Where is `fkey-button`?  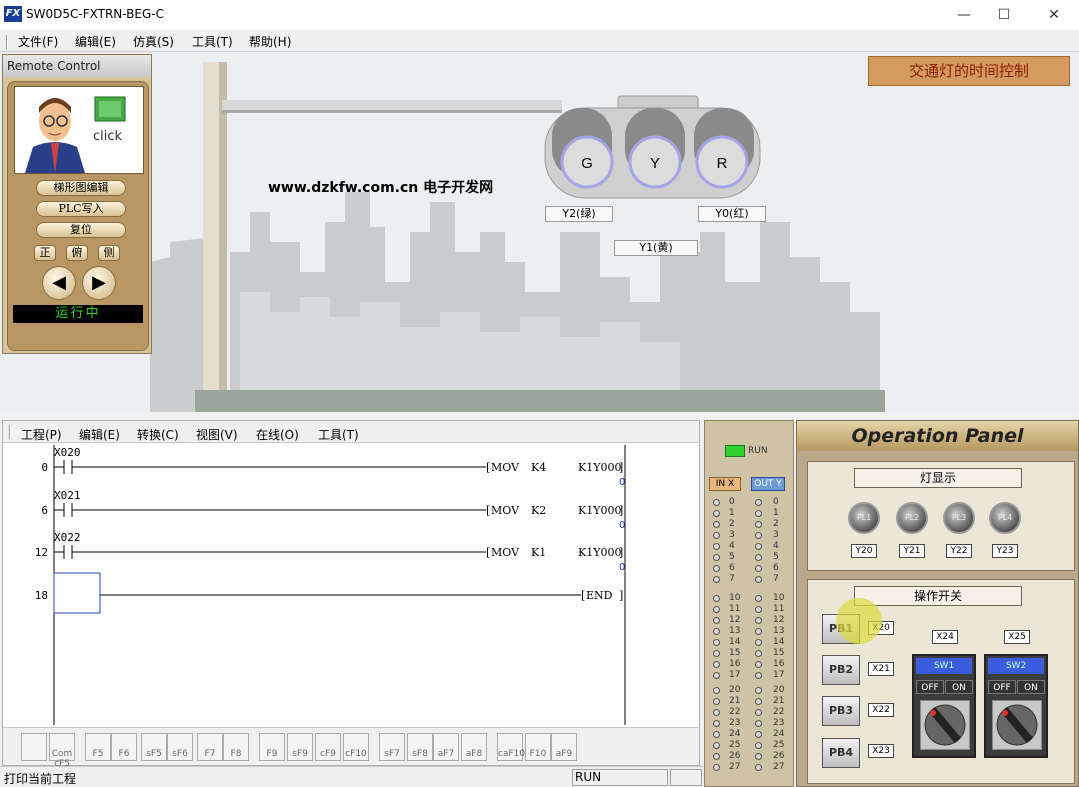
fkey-button is located at coordinates (34, 747).